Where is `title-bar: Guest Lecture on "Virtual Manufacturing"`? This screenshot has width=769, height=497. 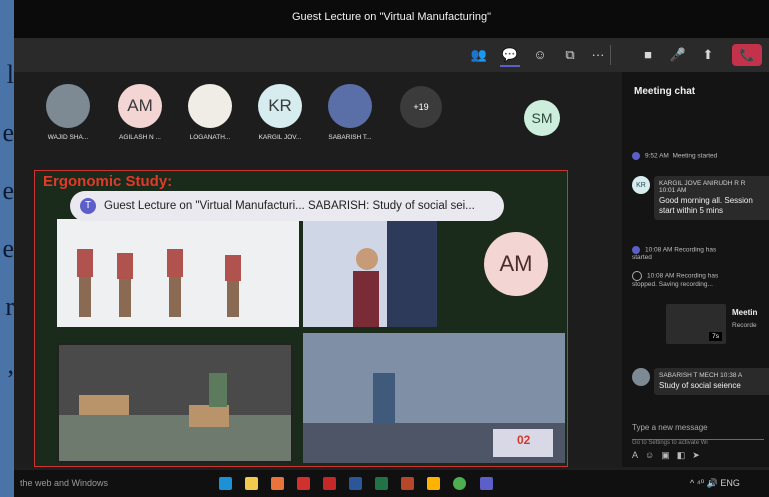 title-bar: Guest Lecture on "Virtual Manufacturing" is located at coordinates (391, 19).